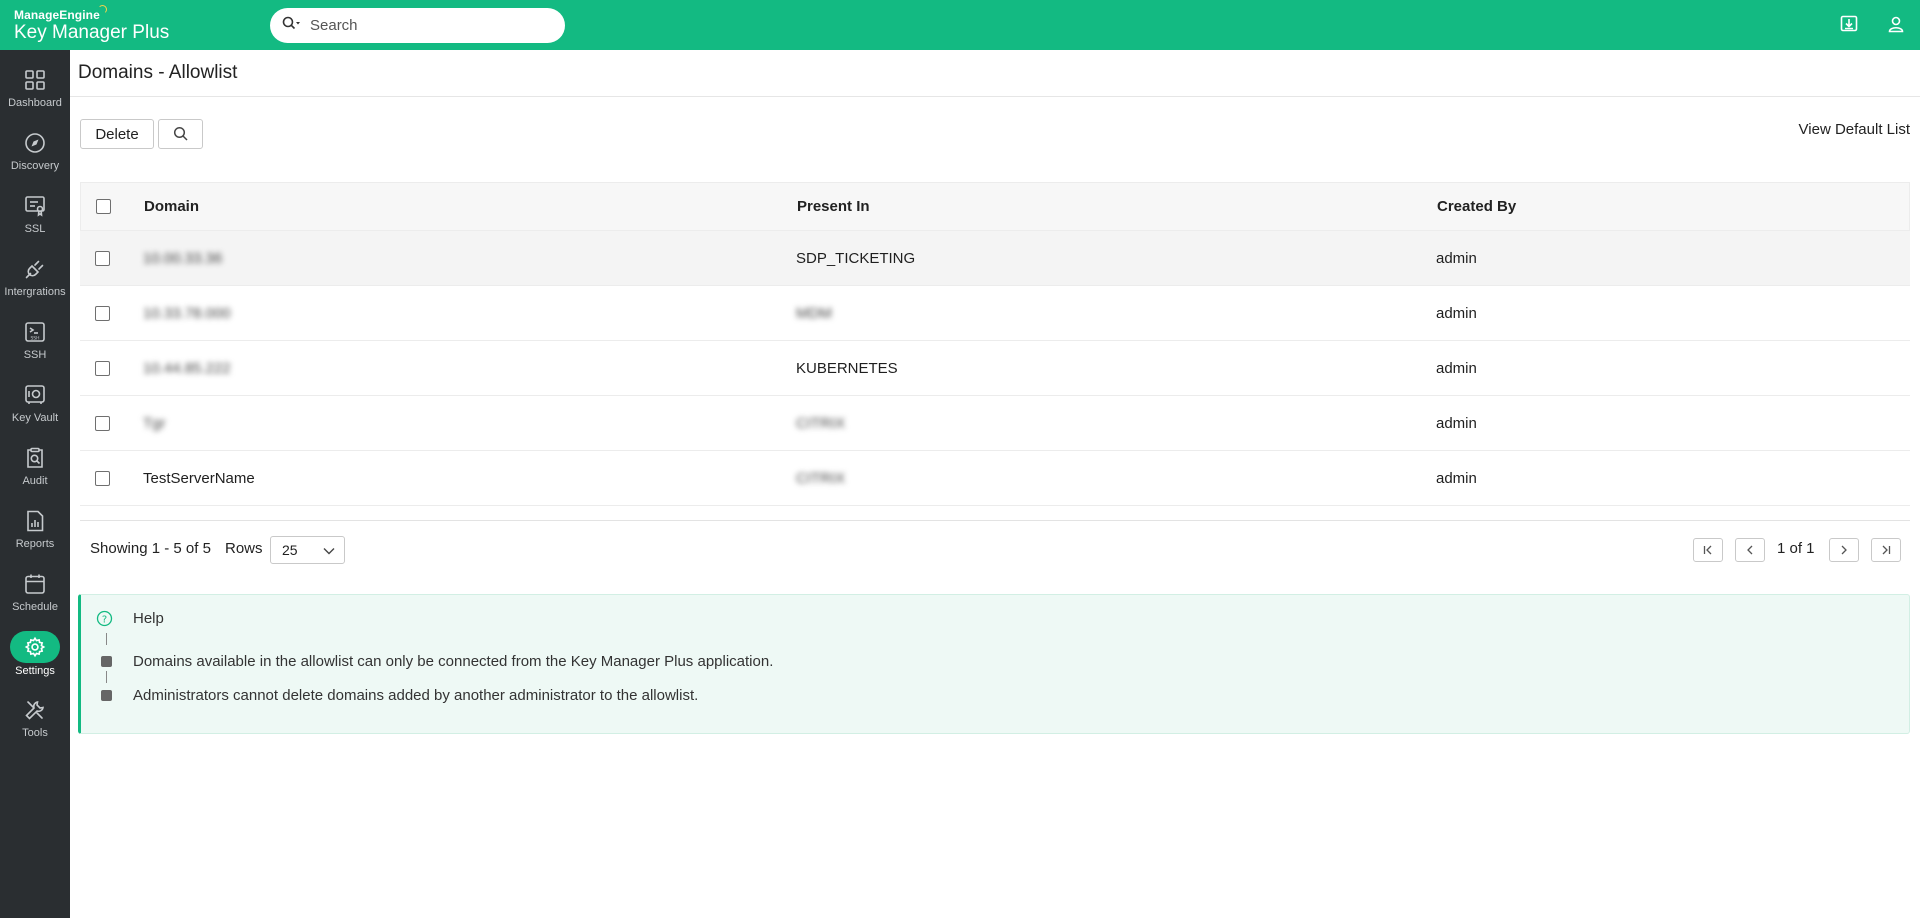  I want to click on domain-cell: 10.33.78.000, so click(187, 313).